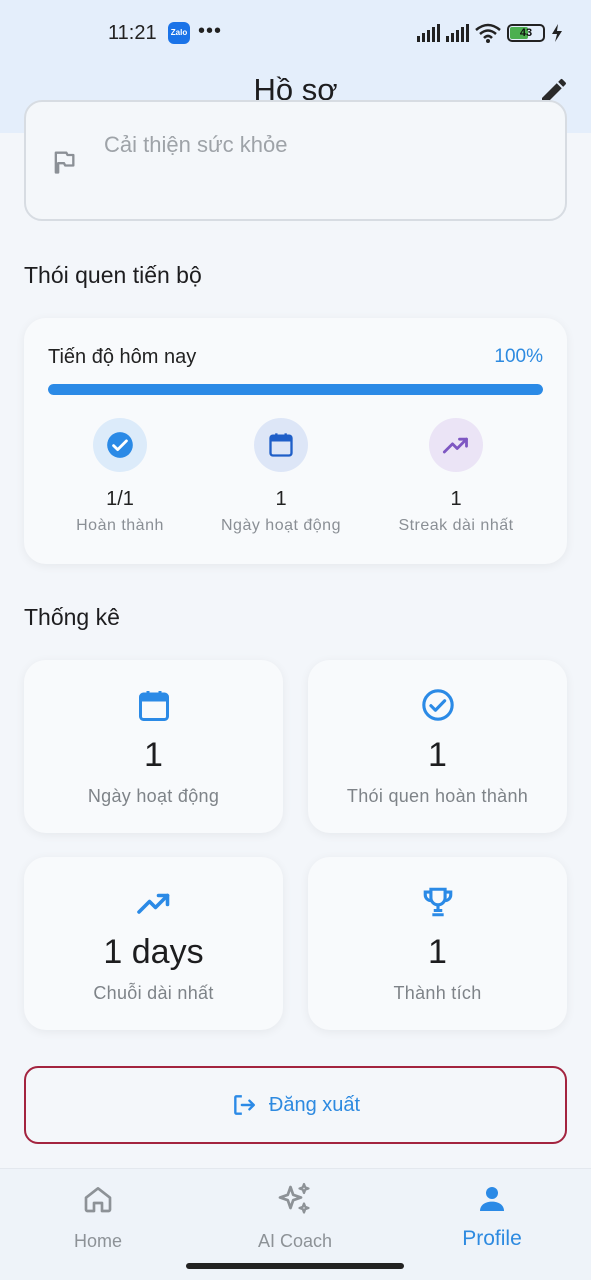 The height and width of the screenshot is (1280, 591). Describe the element at coordinates (456, 499) in the screenshot. I see `longest-streak-value: 1` at that location.